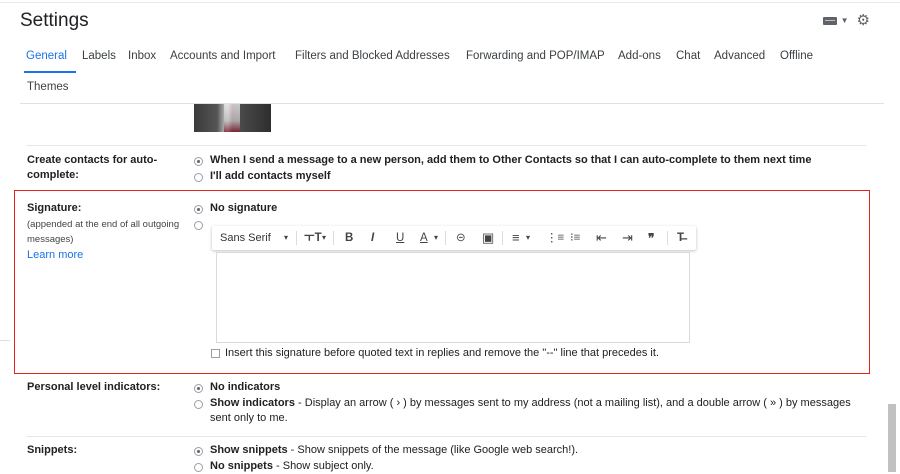 Image resolution: width=900 pixels, height=474 pixels. I want to click on bold-icon: B, so click(349, 238).